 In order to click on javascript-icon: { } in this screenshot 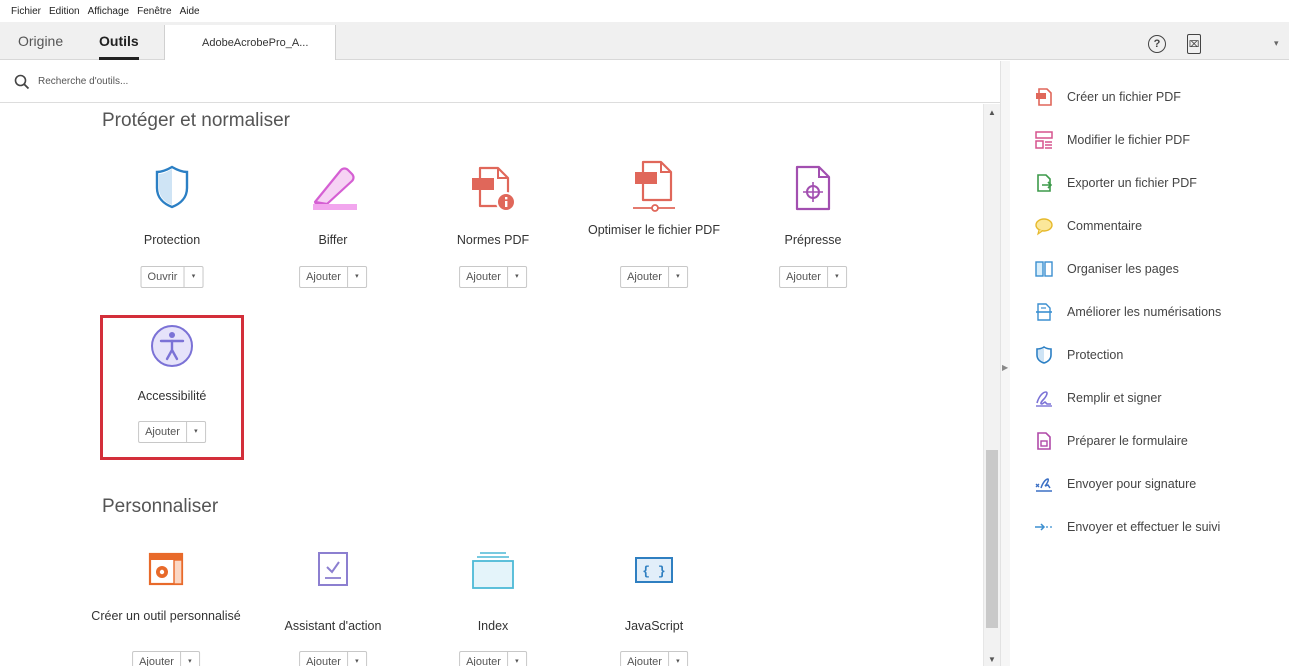, I will do `click(654, 570)`.